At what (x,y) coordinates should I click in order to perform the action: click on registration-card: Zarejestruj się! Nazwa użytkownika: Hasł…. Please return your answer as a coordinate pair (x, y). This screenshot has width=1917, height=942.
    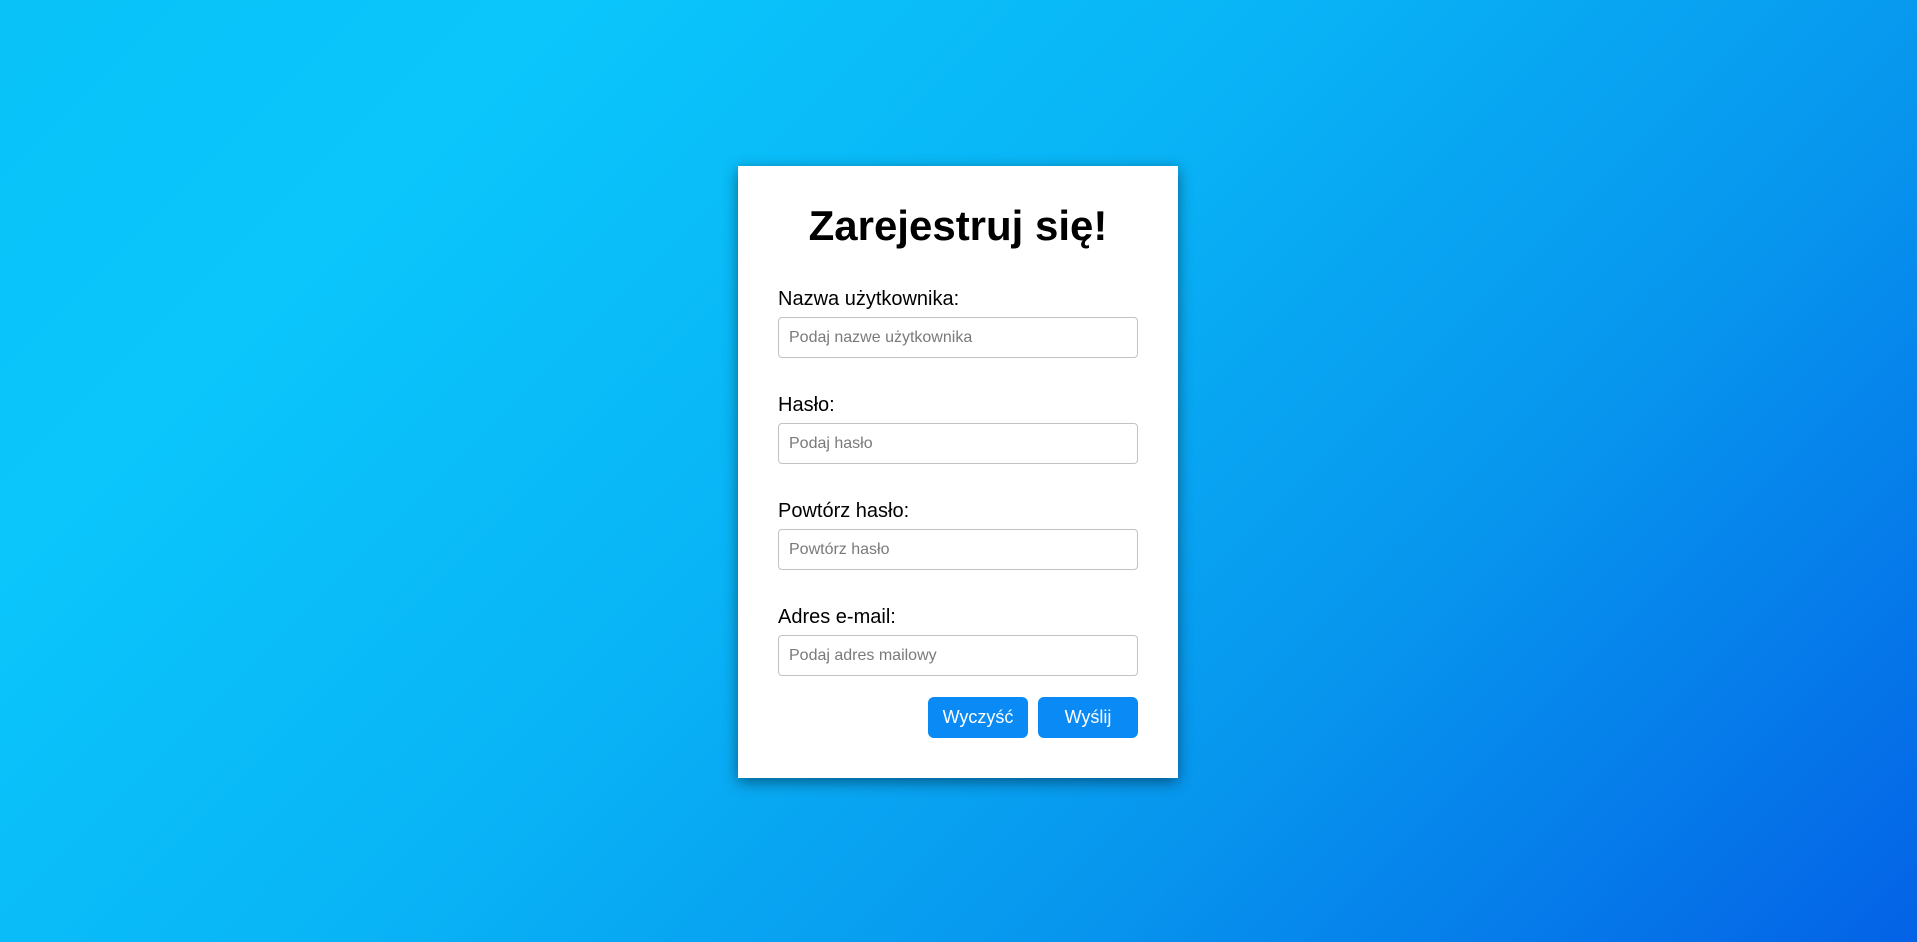
    Looking at the image, I should click on (958, 472).